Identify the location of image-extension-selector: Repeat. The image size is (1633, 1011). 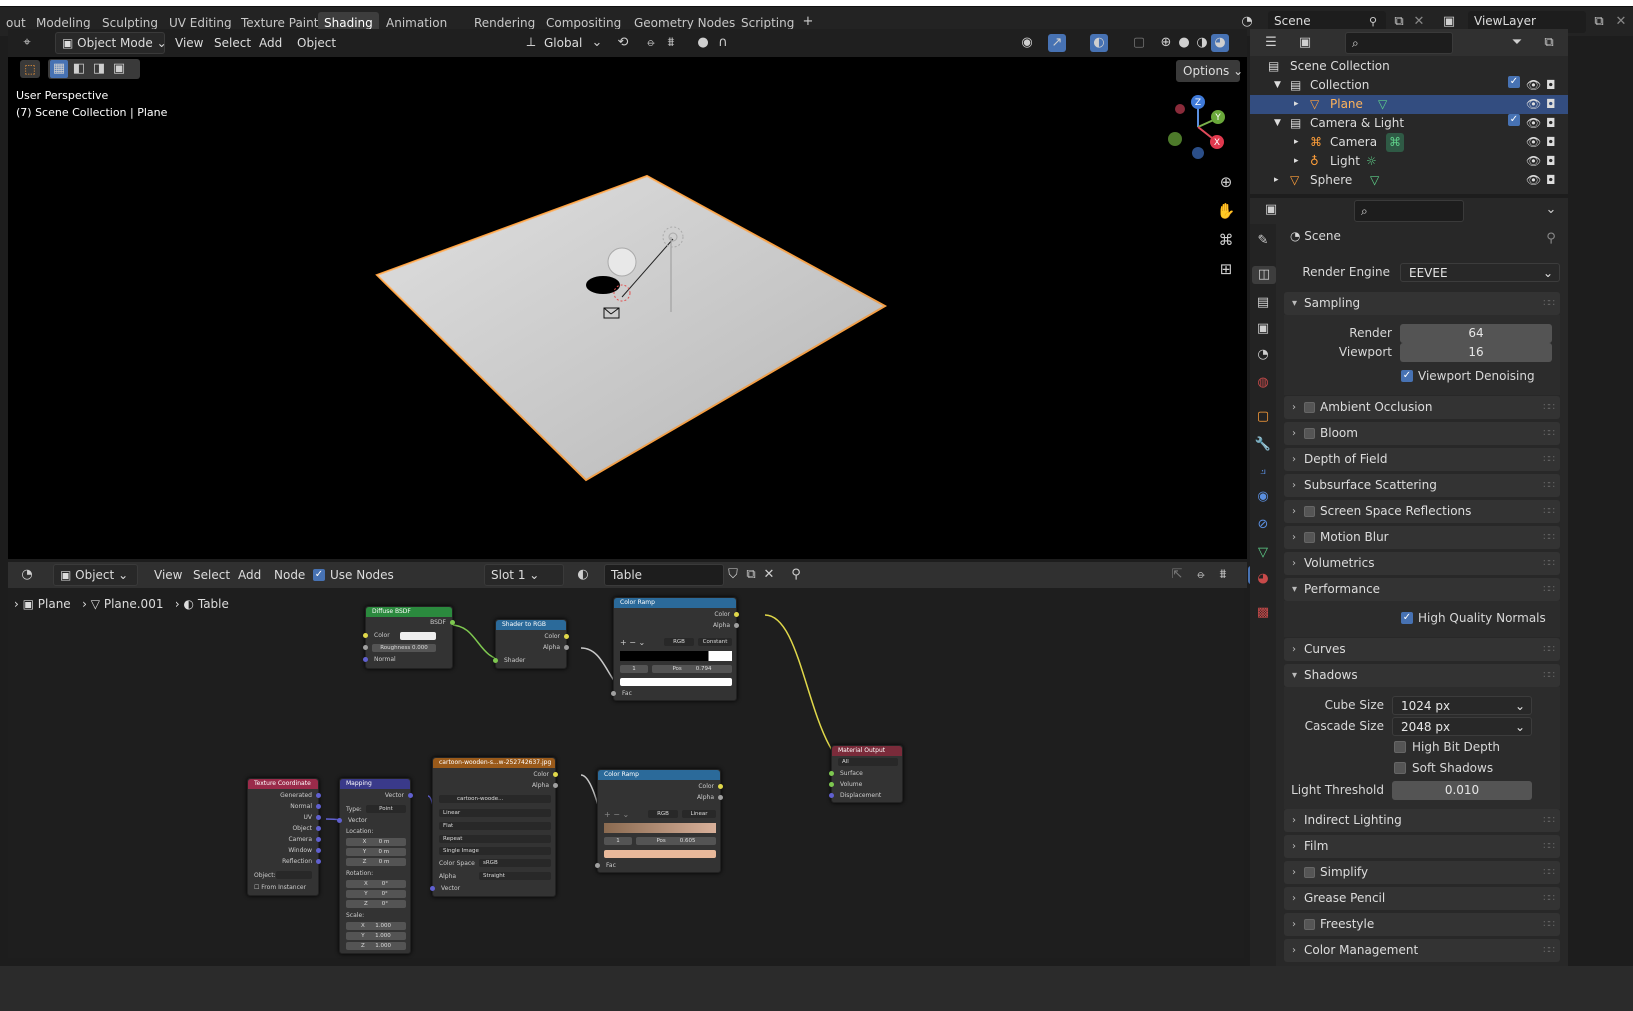
(495, 839).